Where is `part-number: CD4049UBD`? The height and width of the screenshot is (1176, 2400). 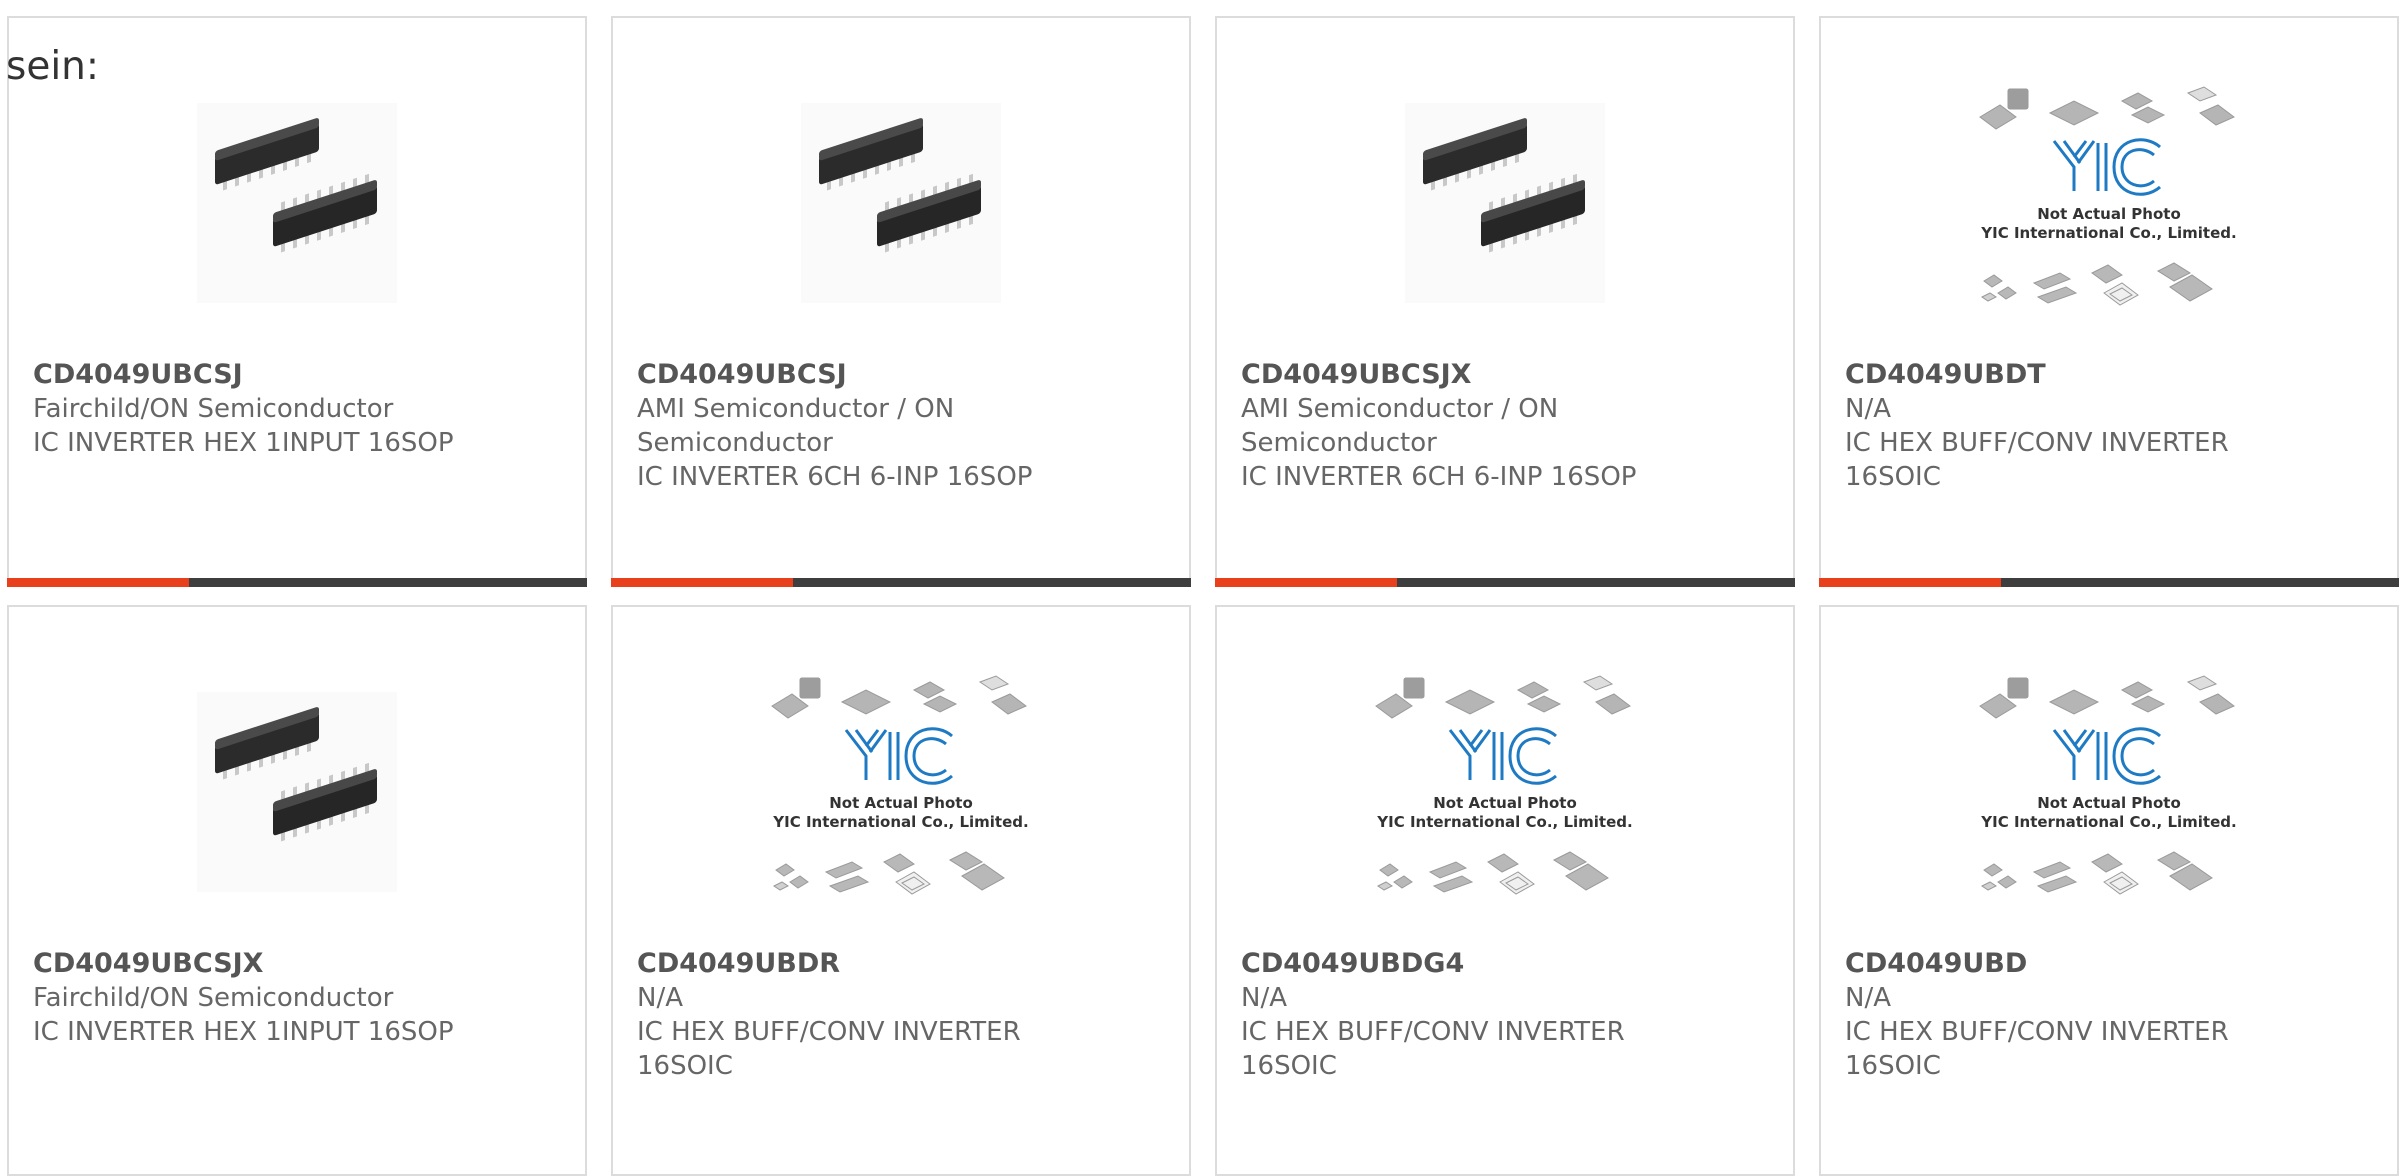 part-number: CD4049UBD is located at coordinates (2060, 964).